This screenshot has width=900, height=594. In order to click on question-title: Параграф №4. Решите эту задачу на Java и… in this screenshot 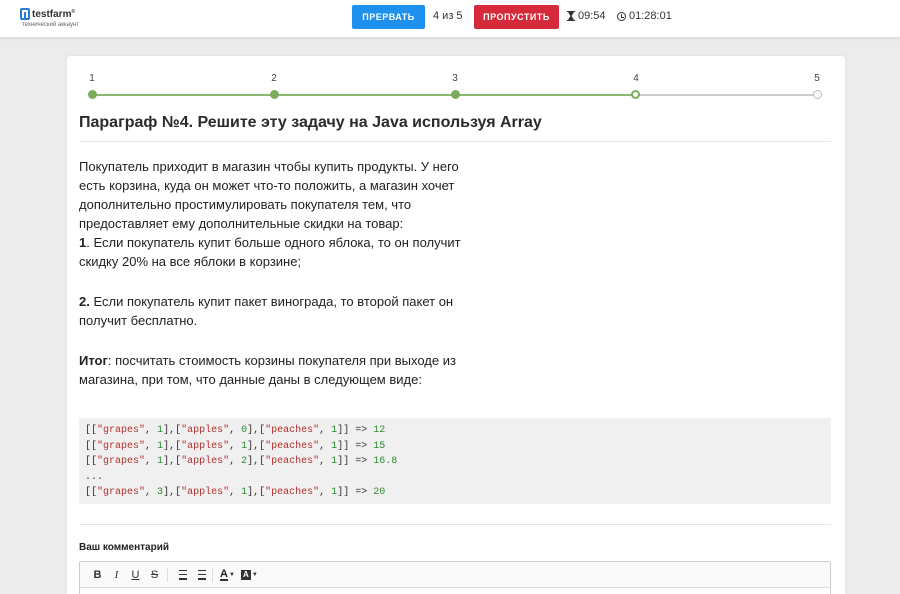, I will do `click(310, 122)`.